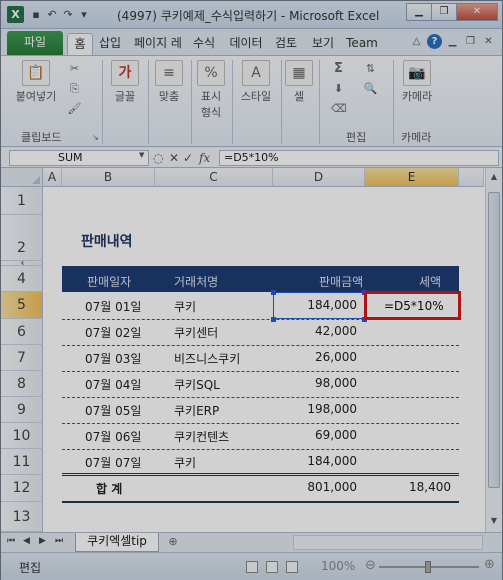 The width and height of the screenshot is (503, 580). Describe the element at coordinates (444, 12) in the screenshot. I see `restore-button: ❐` at that location.